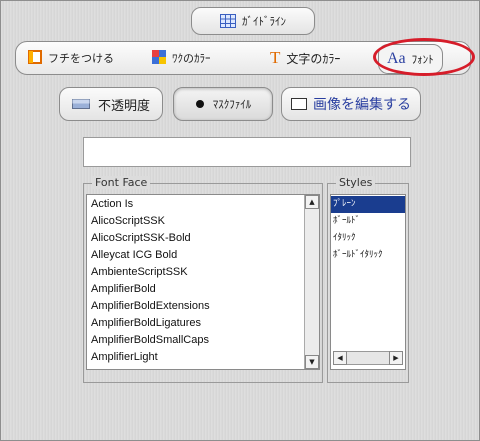 The height and width of the screenshot is (441, 480). I want to click on style-list-item: ﾎﾞｰﾙﾄﾞｲﾀﾘｯｸ, so click(368, 255).